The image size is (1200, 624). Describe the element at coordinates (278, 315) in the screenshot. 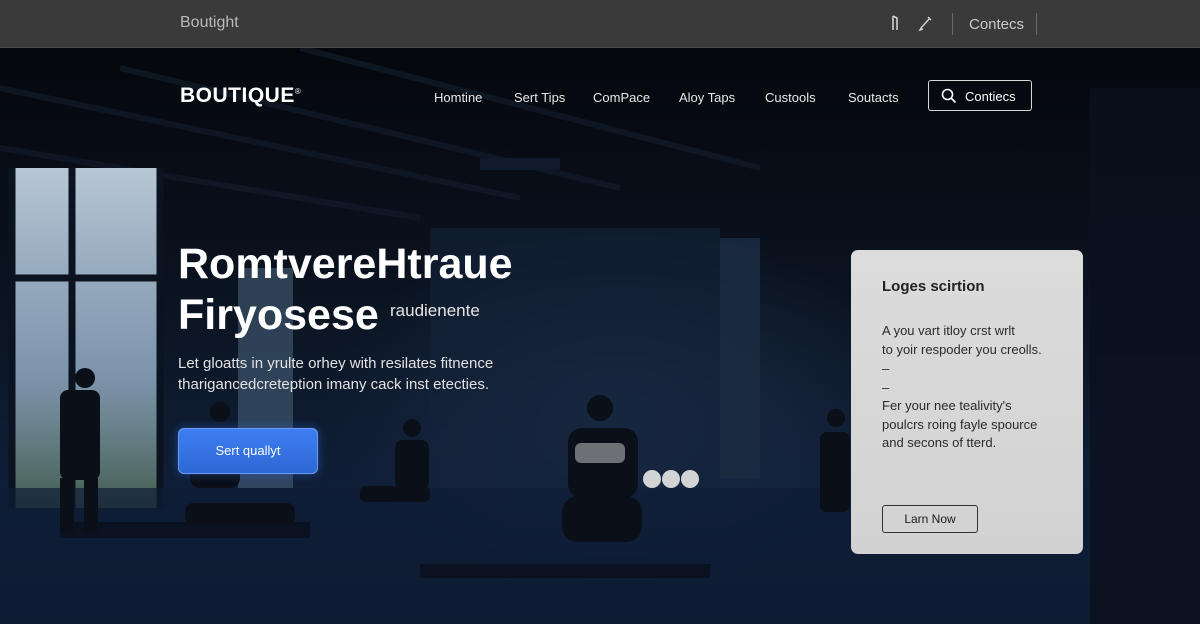

I see `hero-title-line2: Firyosese` at that location.